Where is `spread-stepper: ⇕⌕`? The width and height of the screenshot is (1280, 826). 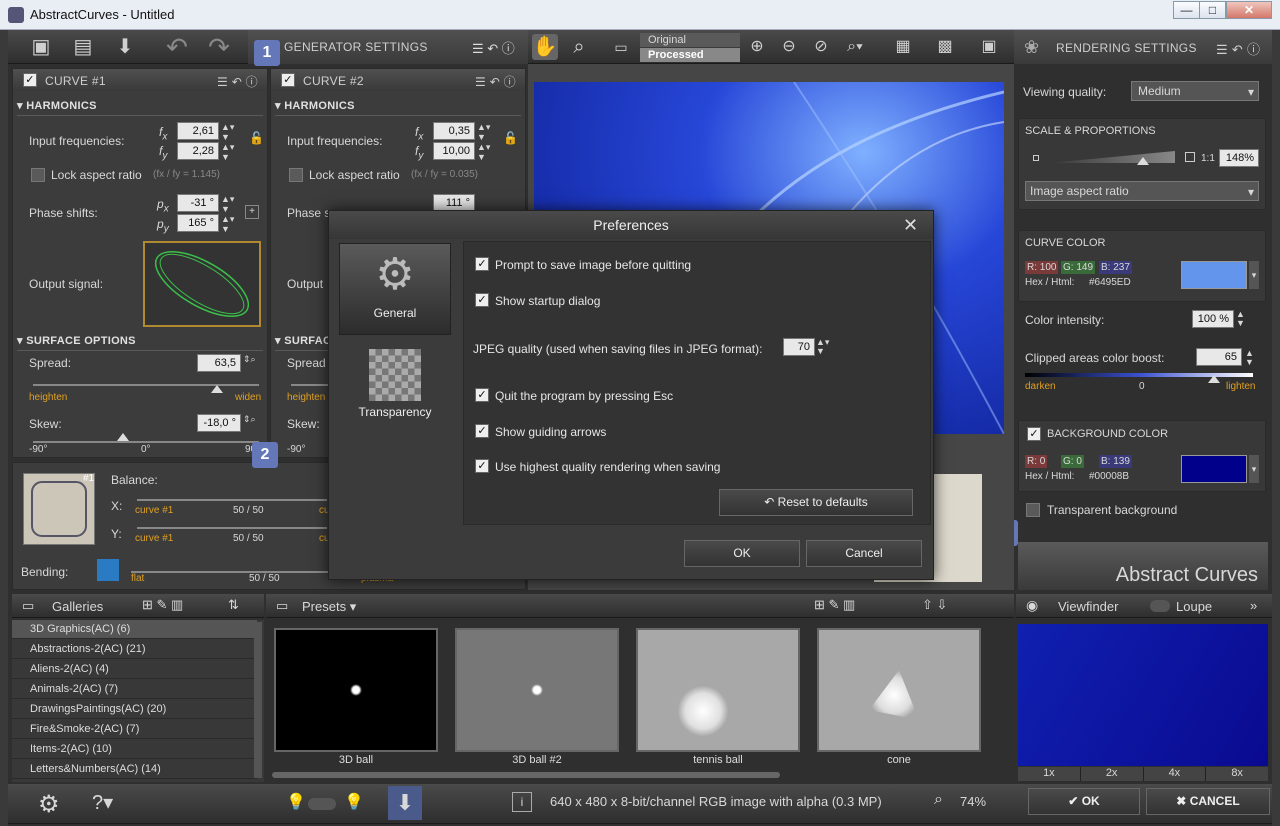
spread-stepper: ⇕⌕ is located at coordinates (249, 359).